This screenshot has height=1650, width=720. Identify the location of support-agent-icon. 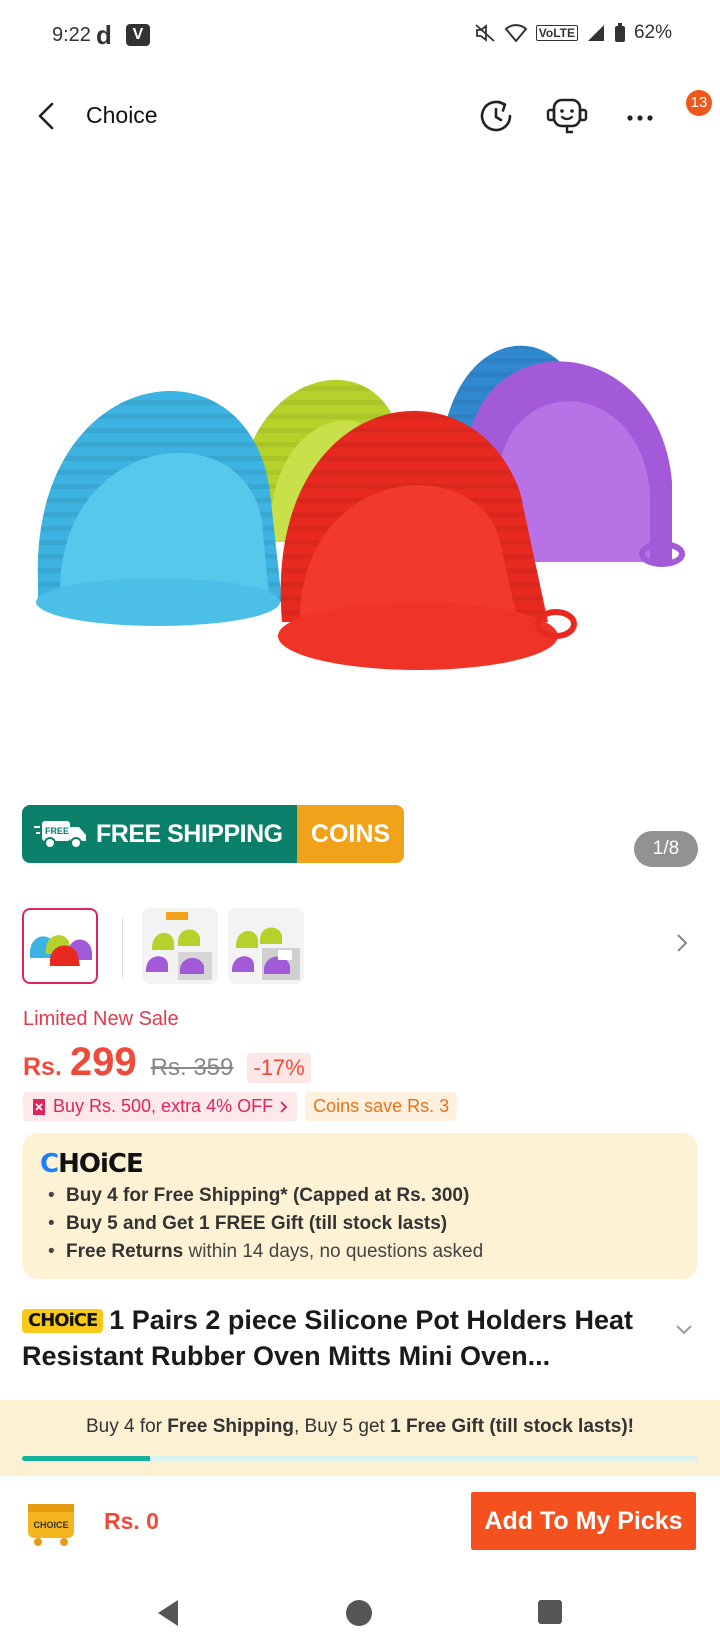
(567, 116).